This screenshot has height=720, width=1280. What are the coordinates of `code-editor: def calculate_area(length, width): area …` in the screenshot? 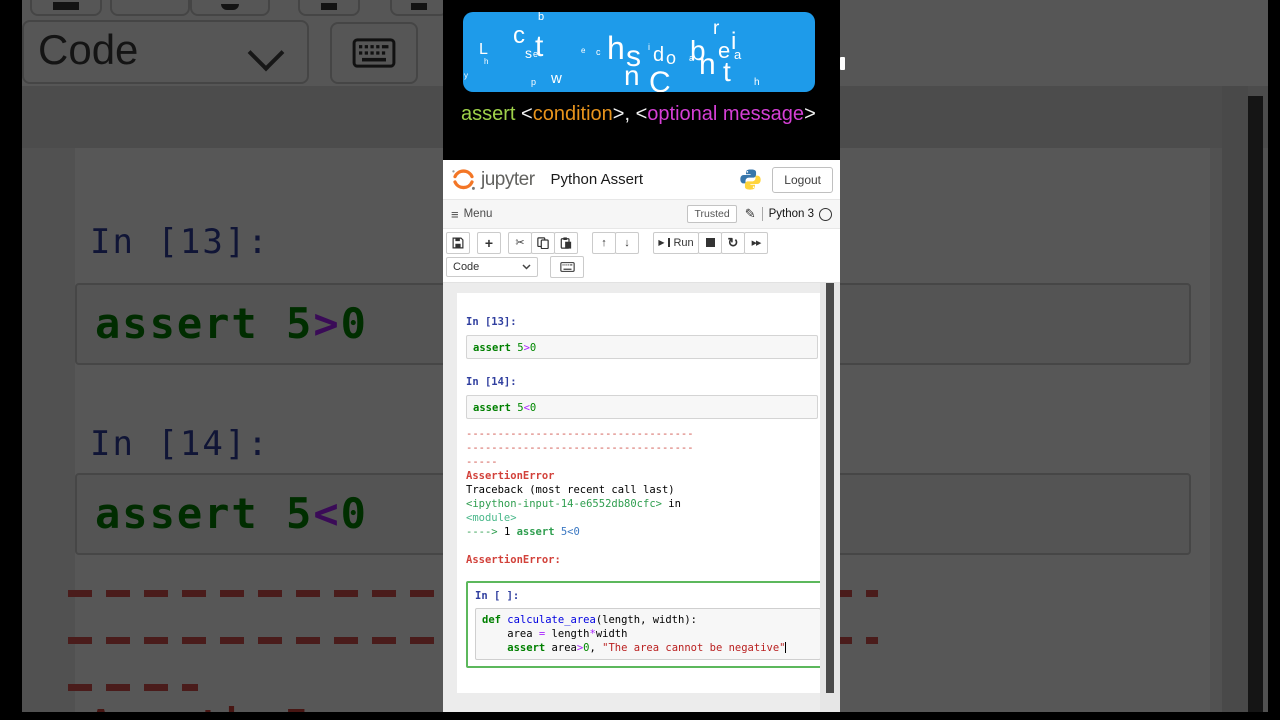 It's located at (648, 634).